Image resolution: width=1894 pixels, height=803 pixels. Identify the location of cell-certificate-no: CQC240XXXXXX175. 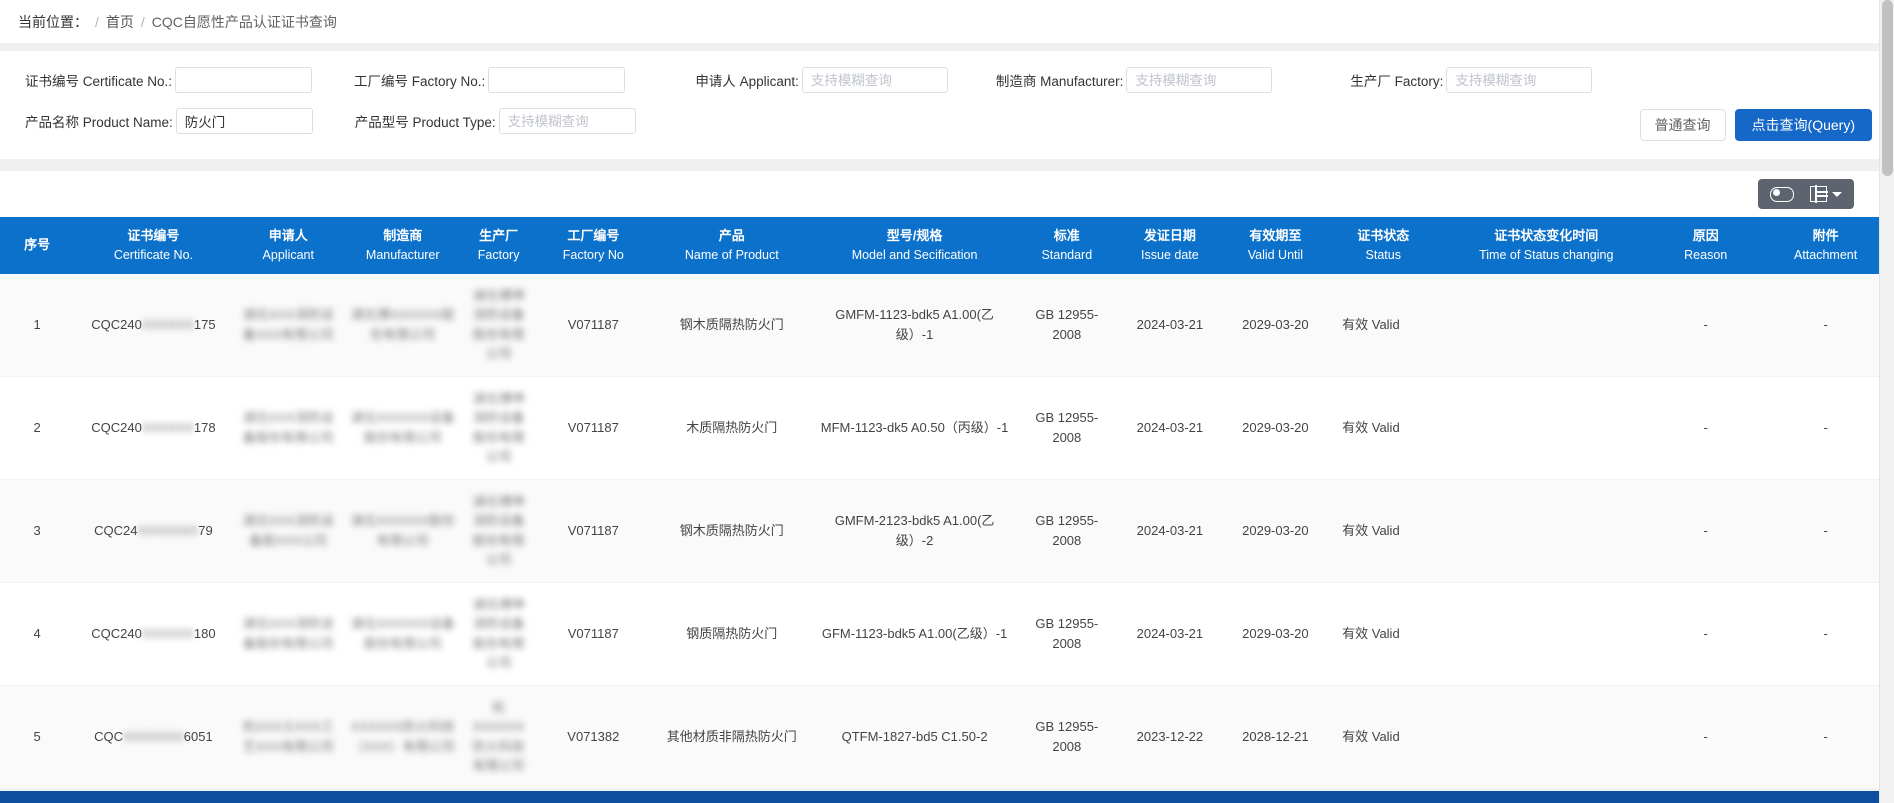
(153, 325).